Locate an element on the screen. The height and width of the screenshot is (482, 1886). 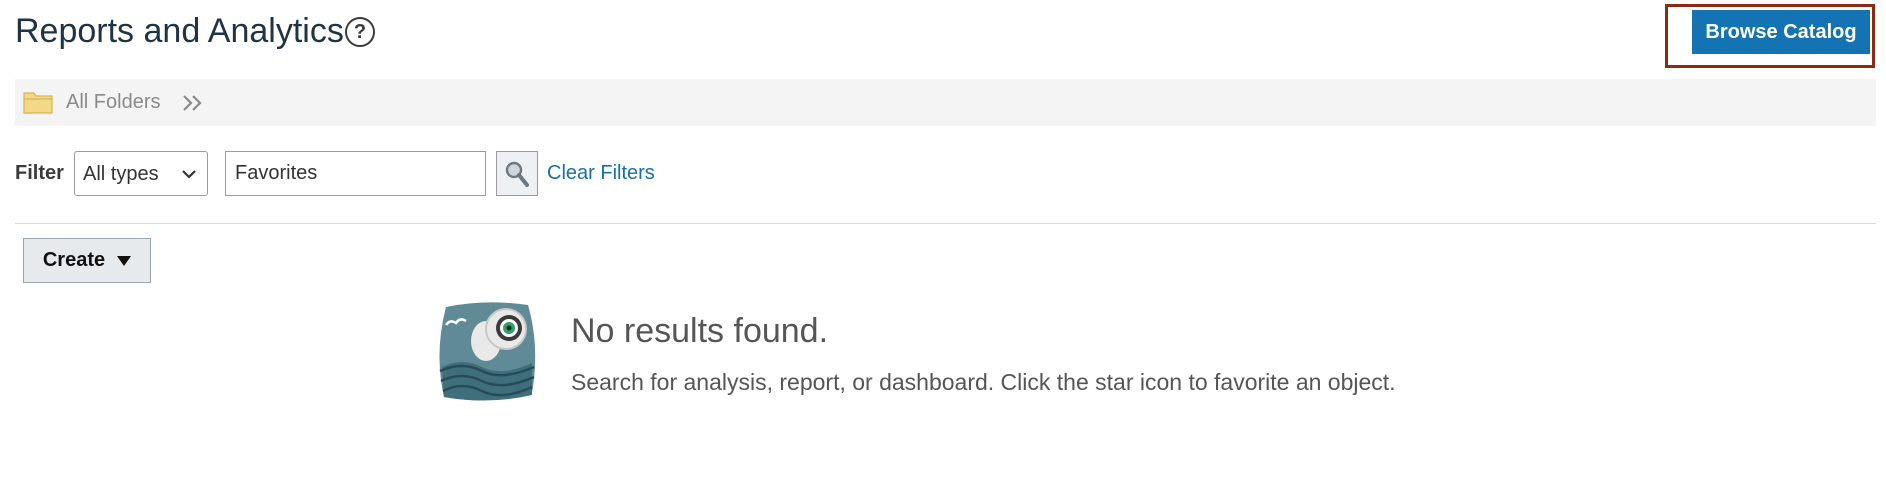
breadcrumb-all-folders: All Folders is located at coordinates (113, 102).